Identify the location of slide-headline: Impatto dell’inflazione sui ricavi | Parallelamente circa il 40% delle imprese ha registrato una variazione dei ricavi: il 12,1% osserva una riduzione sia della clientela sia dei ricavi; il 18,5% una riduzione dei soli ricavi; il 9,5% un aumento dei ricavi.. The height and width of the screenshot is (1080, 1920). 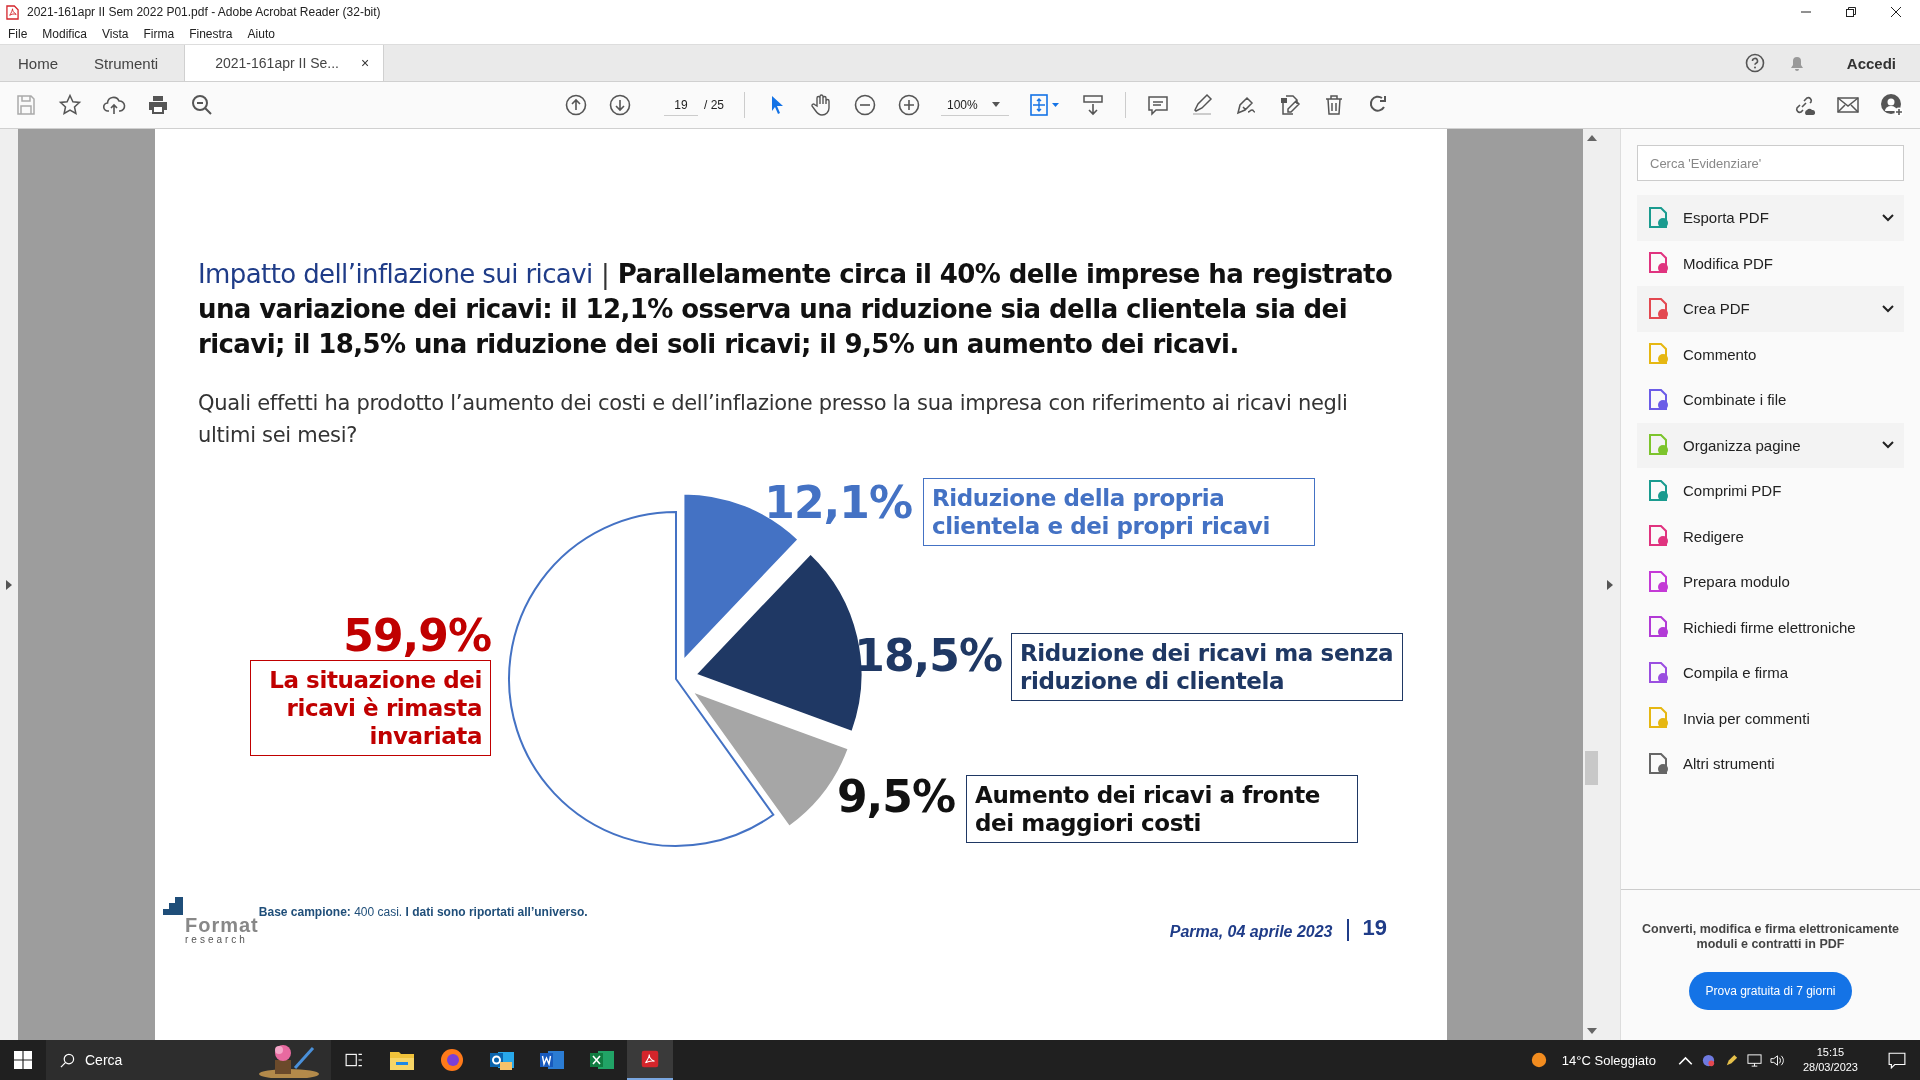
(796, 309).